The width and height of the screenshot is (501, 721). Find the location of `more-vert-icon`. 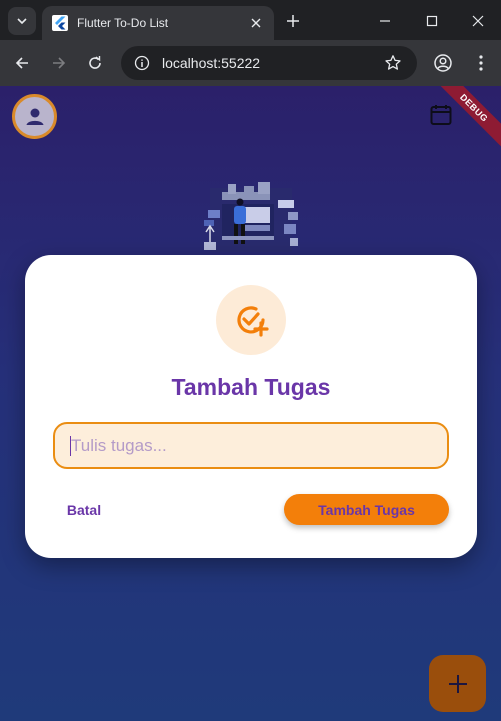

more-vert-icon is located at coordinates (481, 63).